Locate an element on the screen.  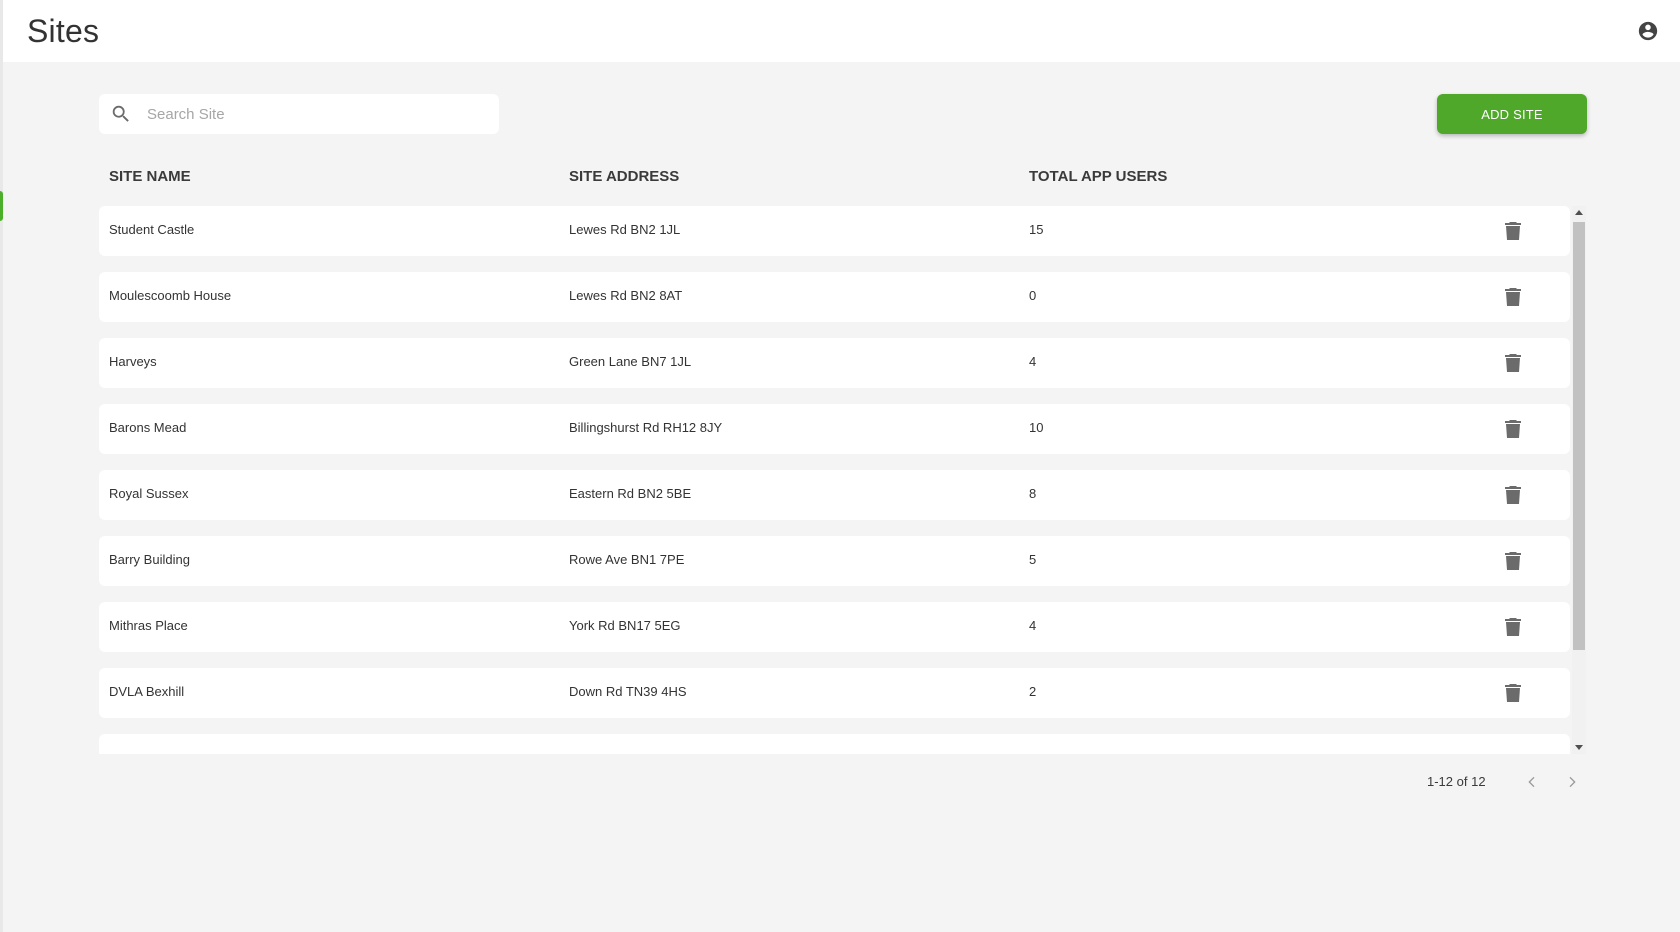
site-address-cell: Eastern Rd BN2 5BE is located at coordinates (630, 493).